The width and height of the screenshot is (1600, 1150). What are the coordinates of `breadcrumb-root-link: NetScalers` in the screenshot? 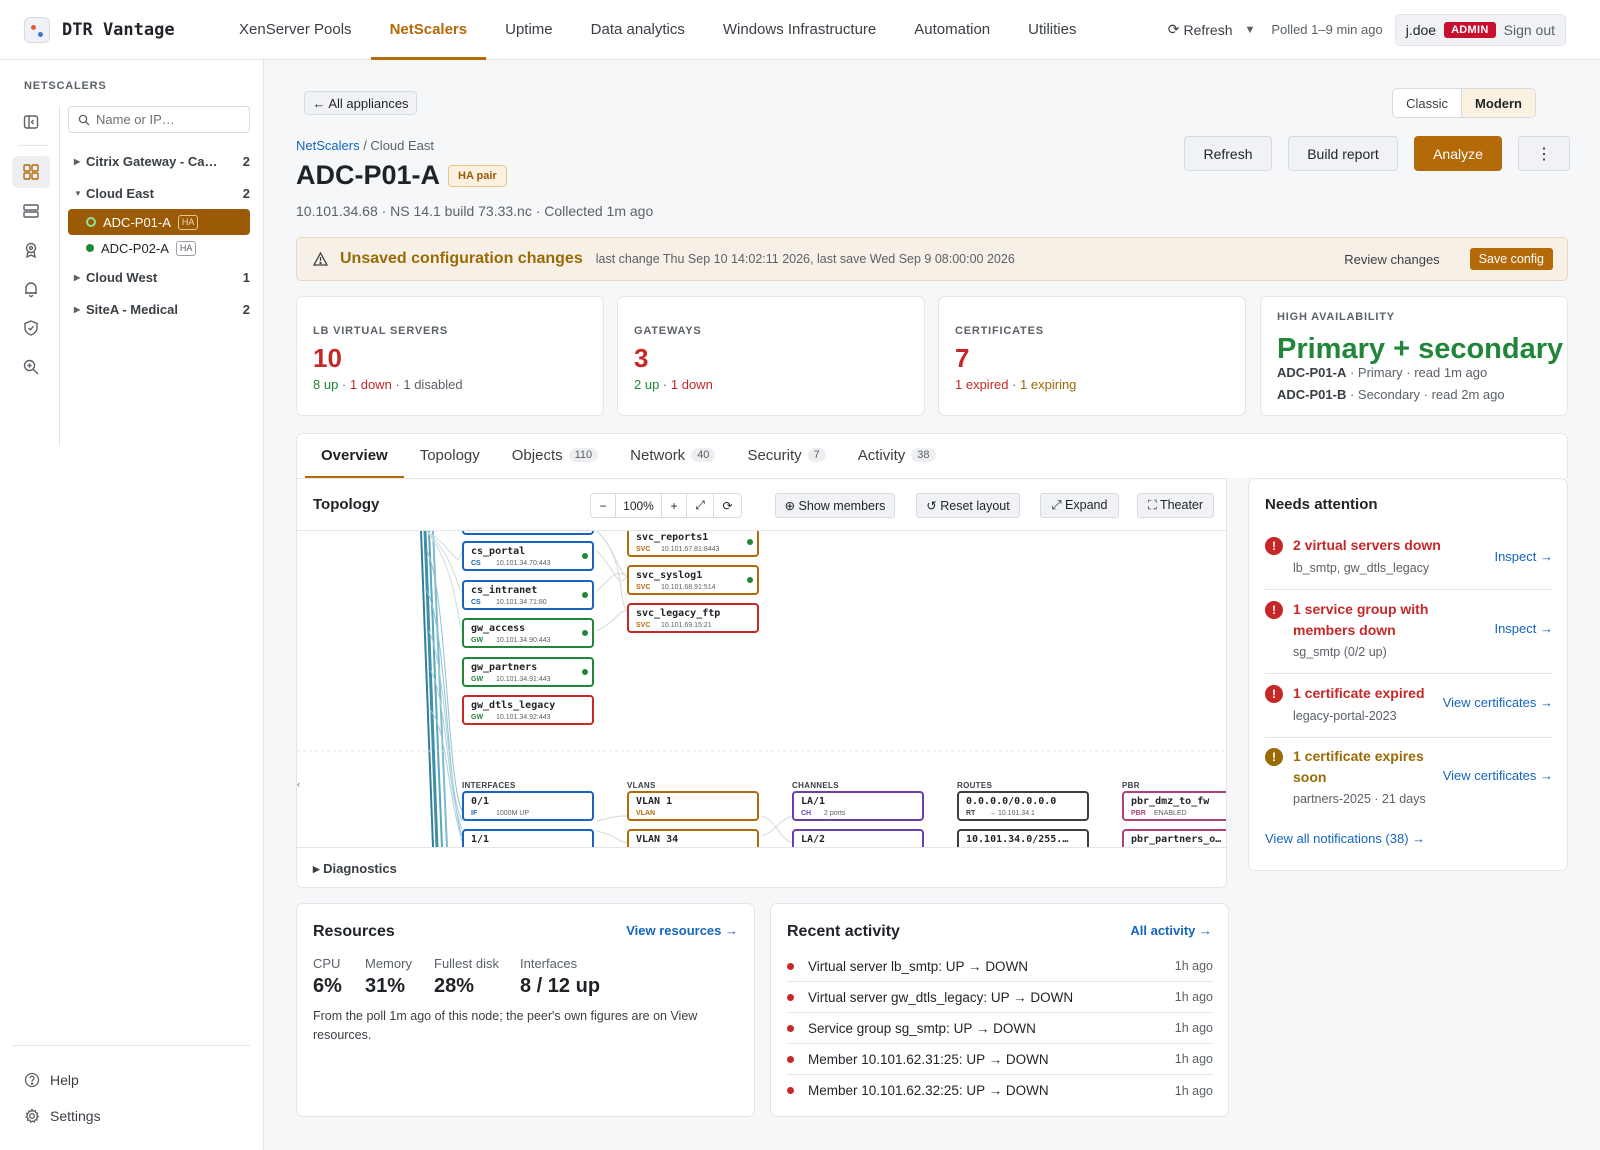 It's located at (328, 145).